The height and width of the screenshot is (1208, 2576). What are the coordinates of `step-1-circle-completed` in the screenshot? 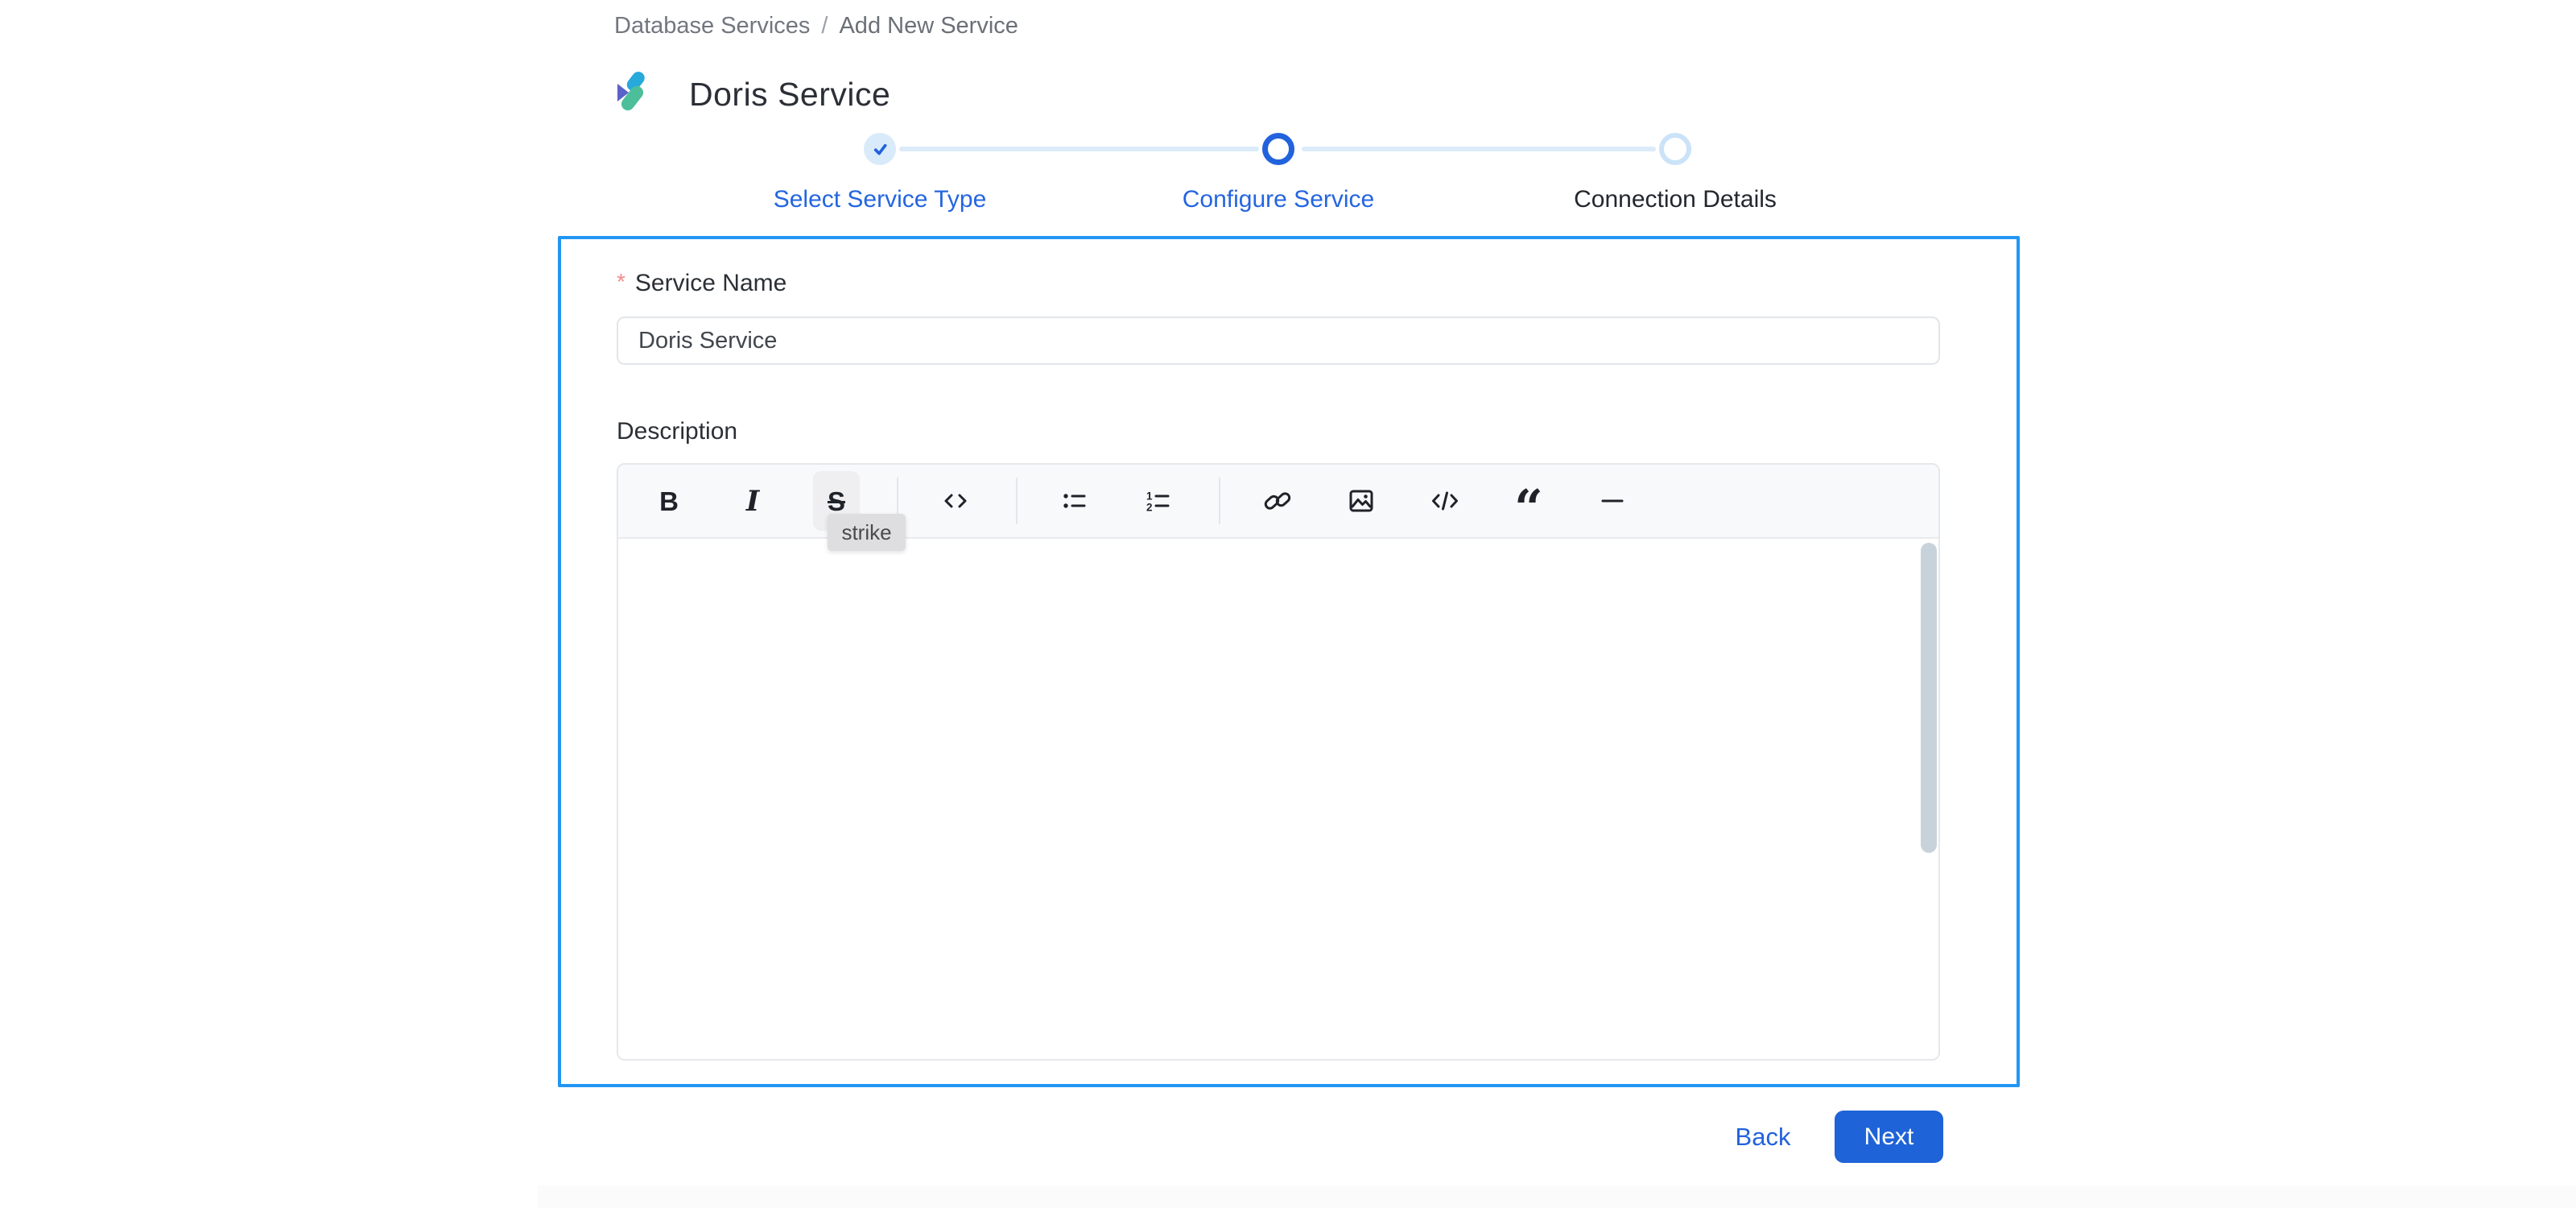 It's located at (880, 149).